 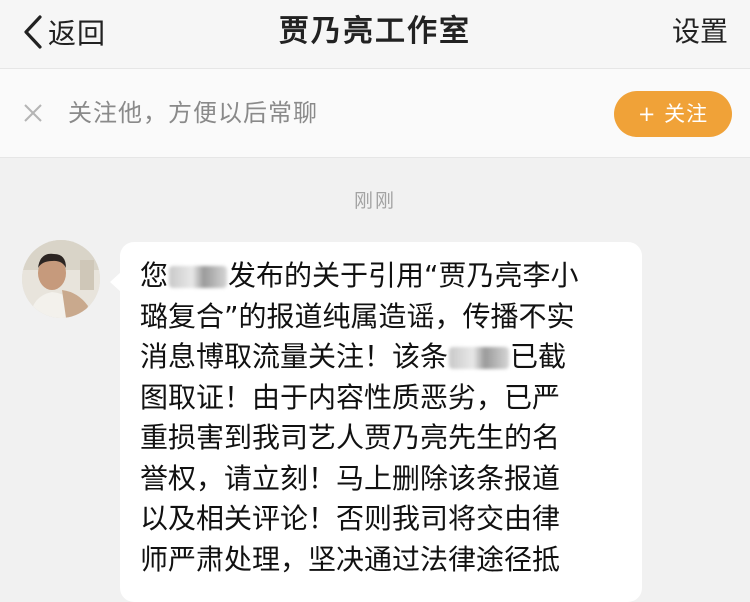 I want to click on message-line: 师严肃处理，坚决通过法律途径抵, so click(x=350, y=559).